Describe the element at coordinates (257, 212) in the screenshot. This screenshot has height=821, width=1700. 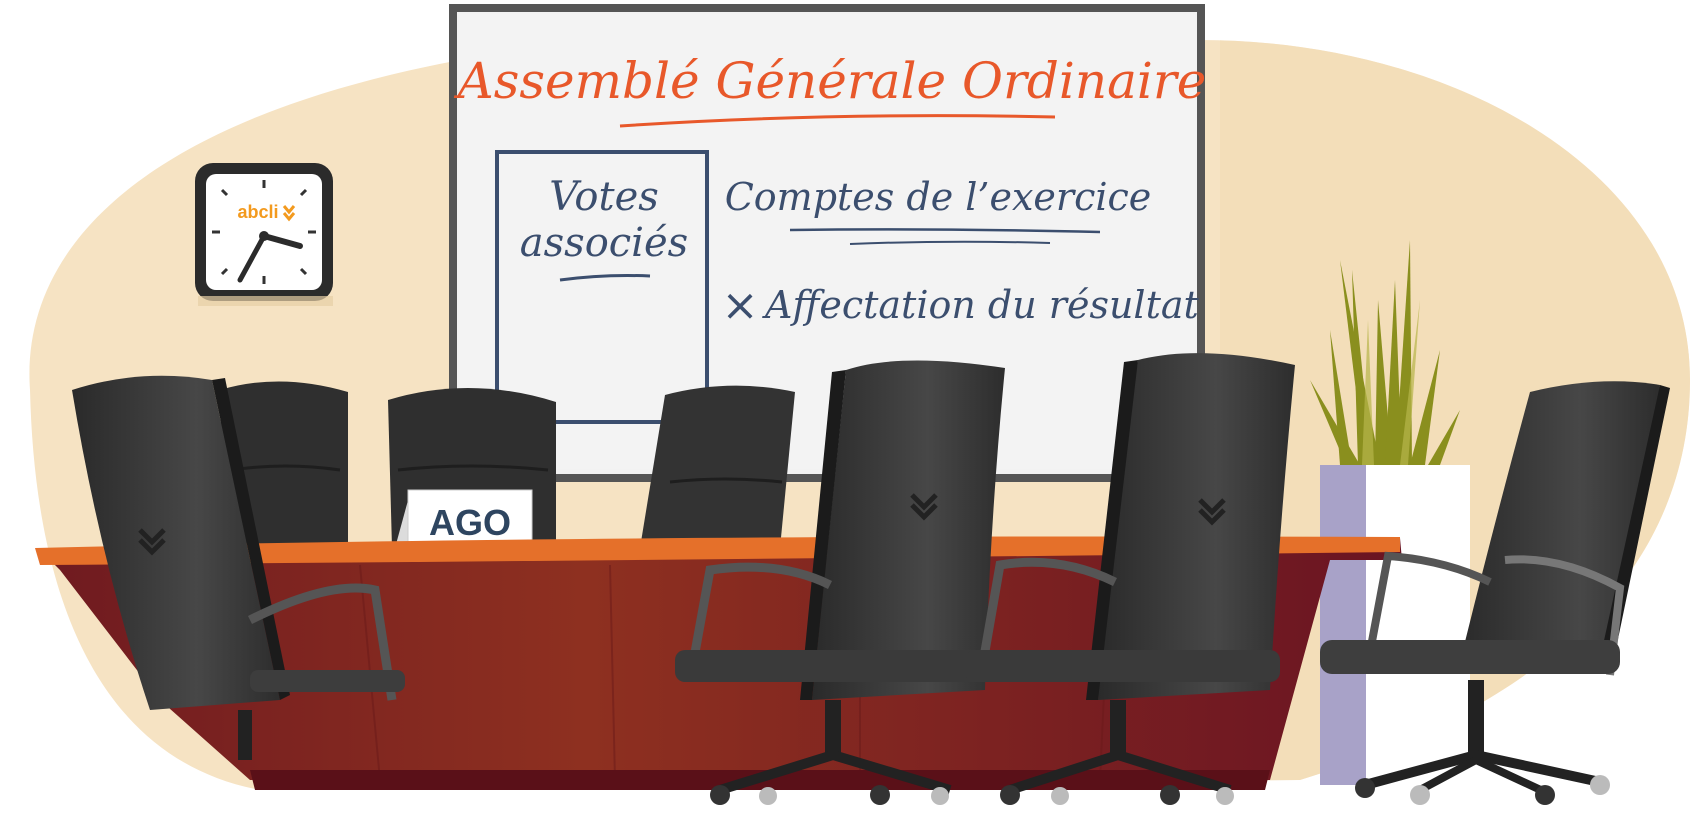
I see `clock-brand: abcli` at that location.